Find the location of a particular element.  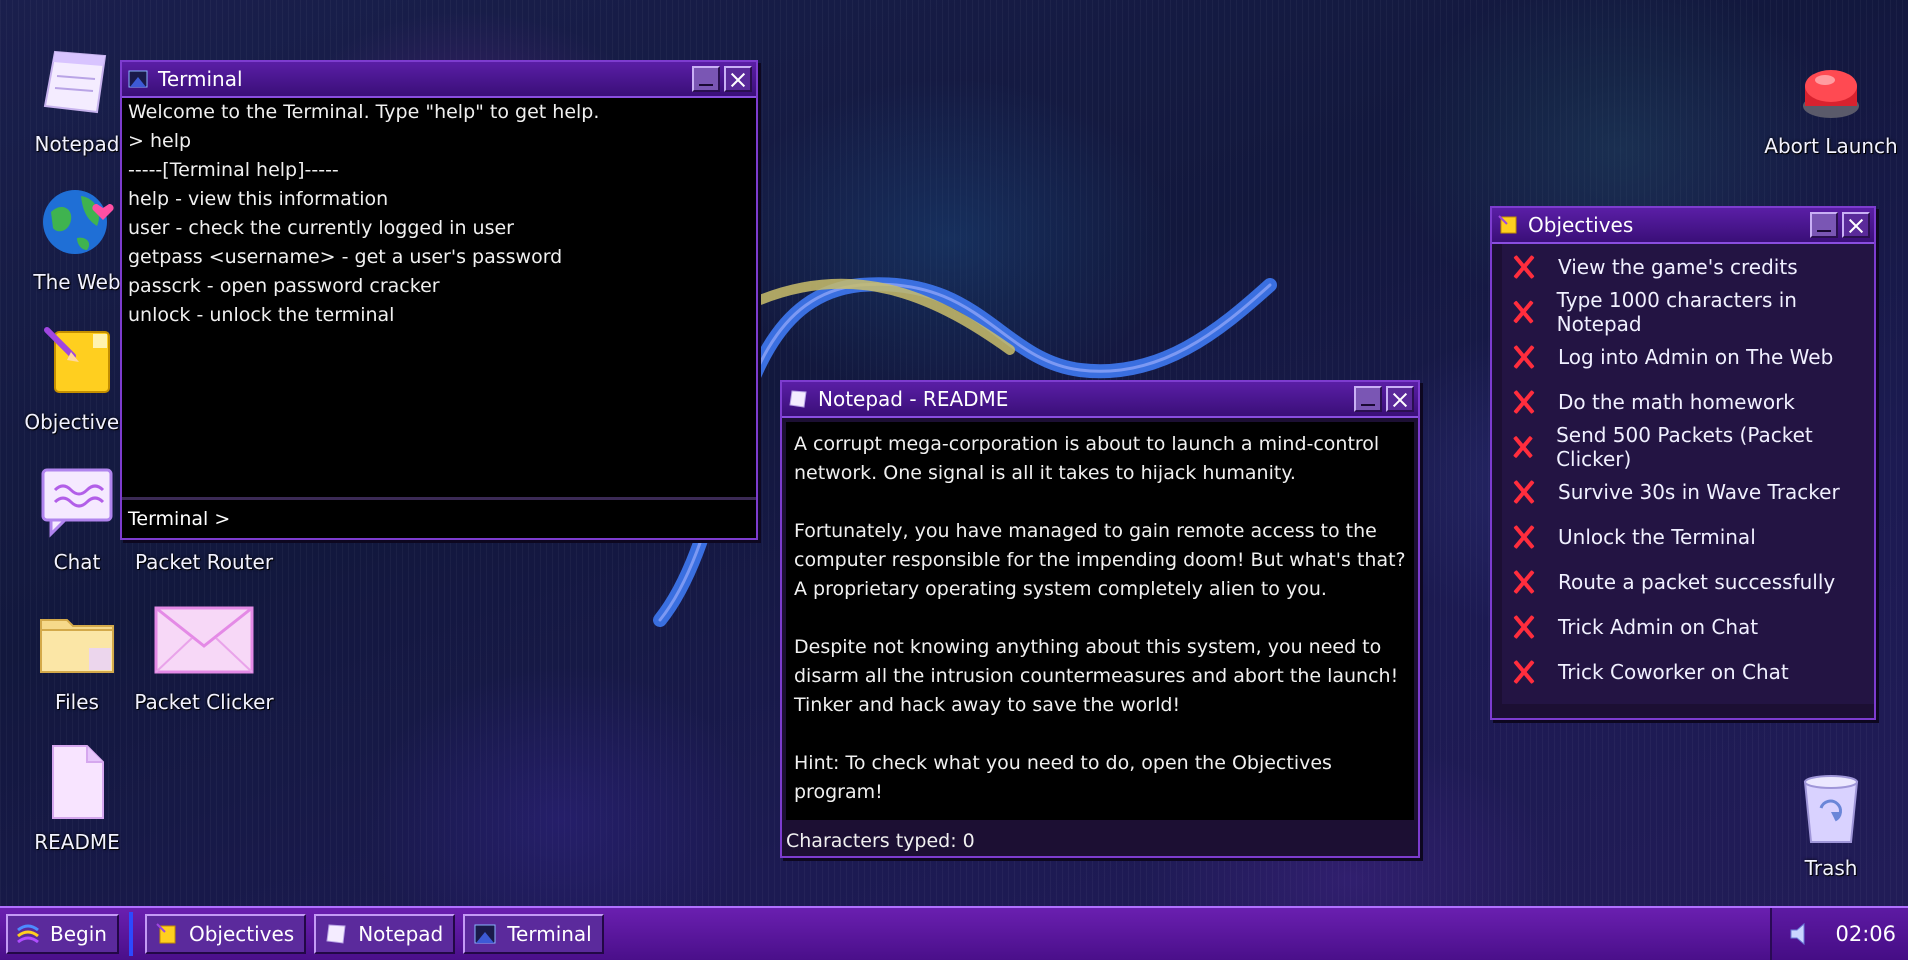

desktop-icon-label: Trash is located at coordinates (1831, 868).